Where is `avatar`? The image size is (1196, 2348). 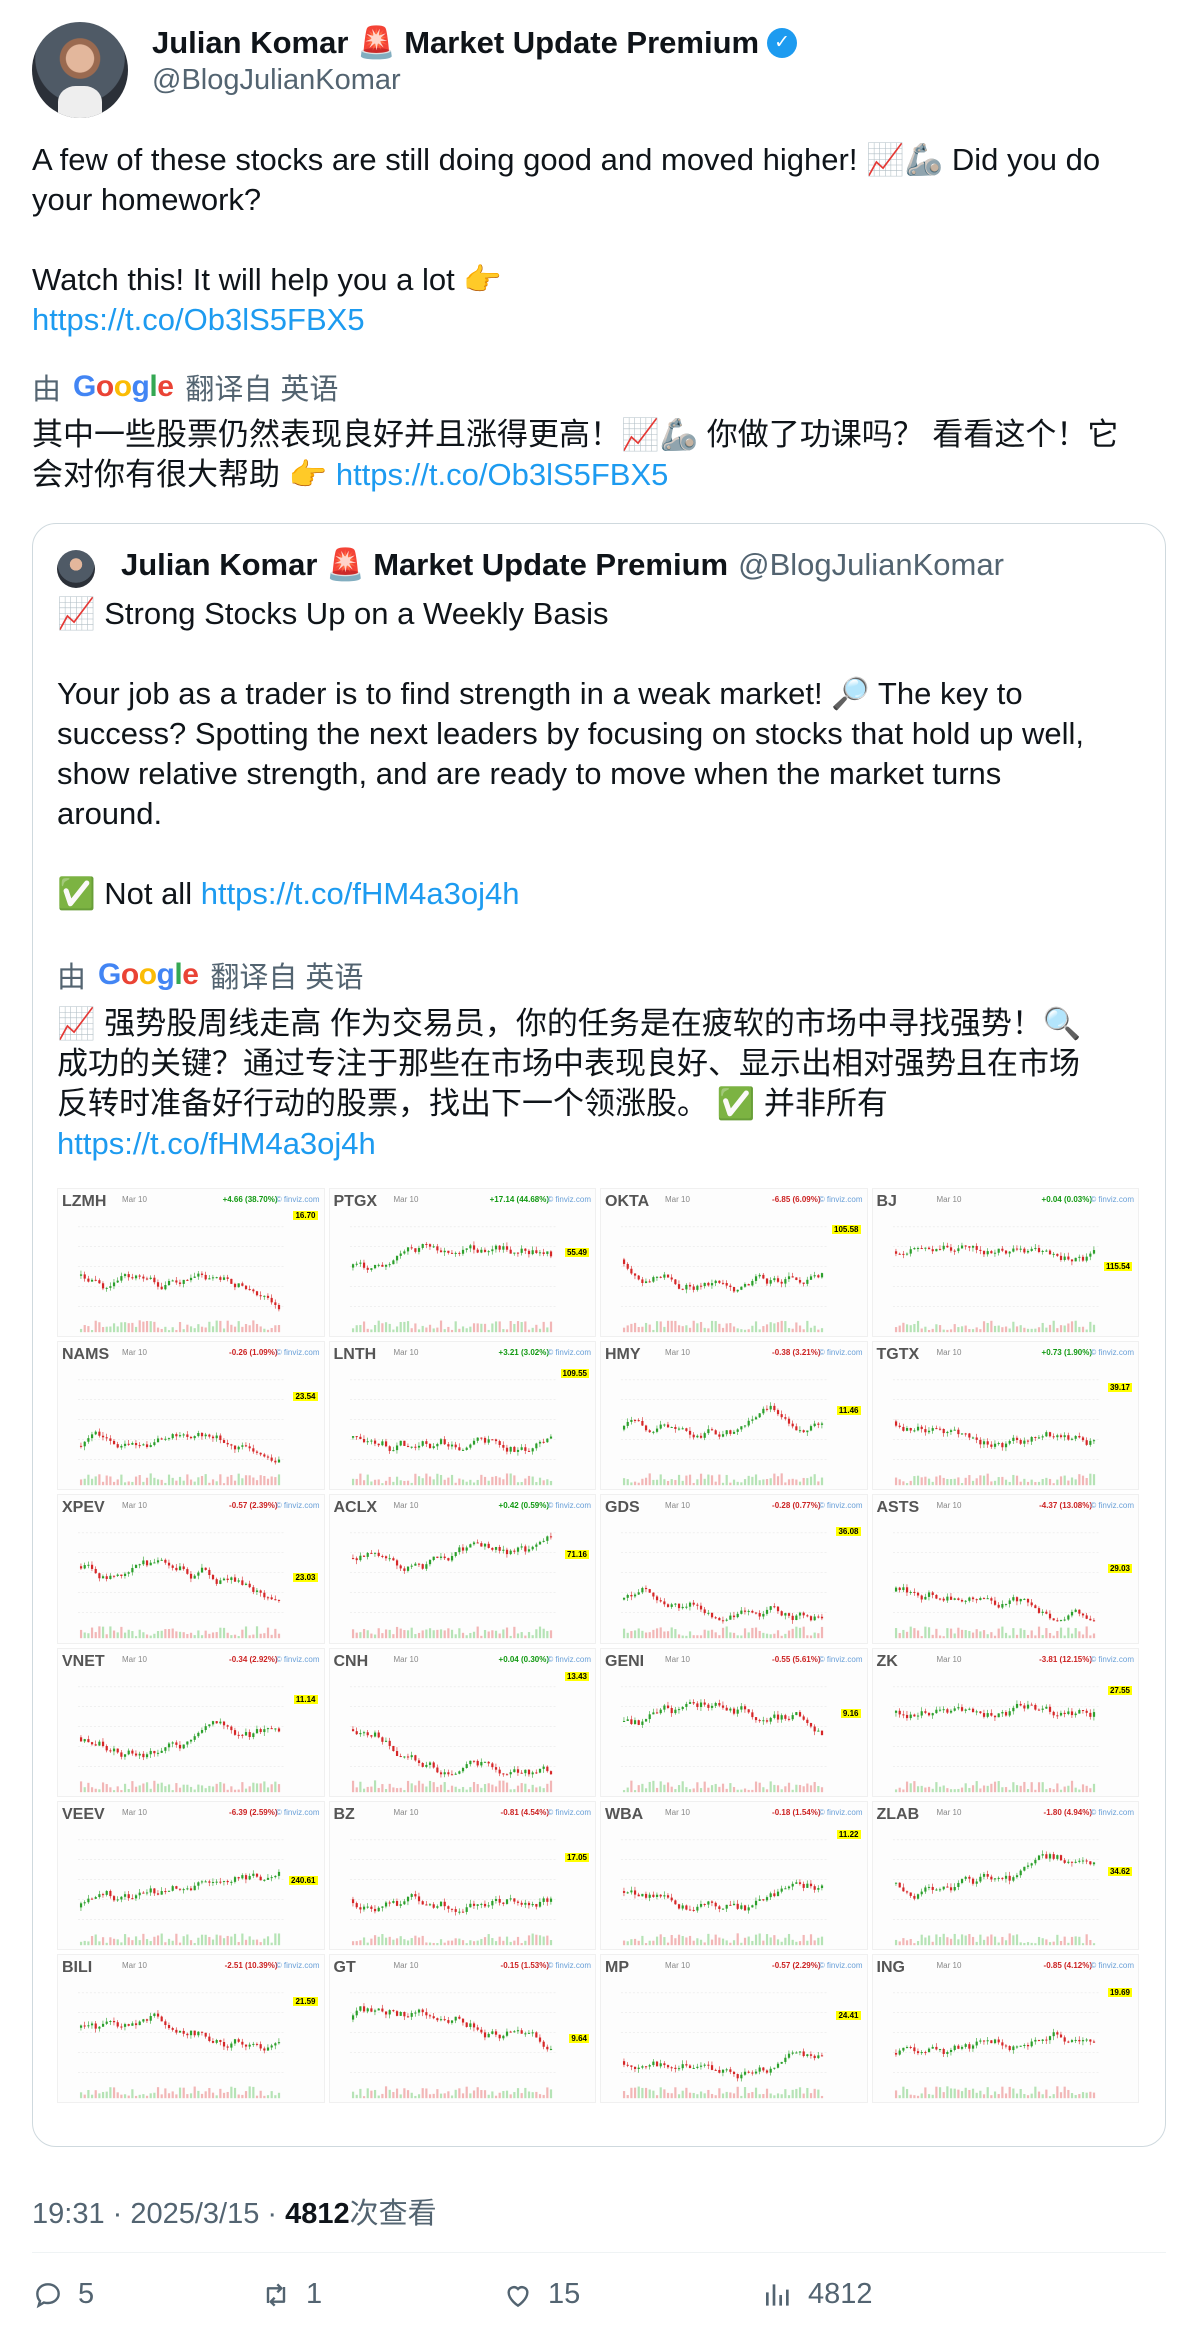 avatar is located at coordinates (80, 70).